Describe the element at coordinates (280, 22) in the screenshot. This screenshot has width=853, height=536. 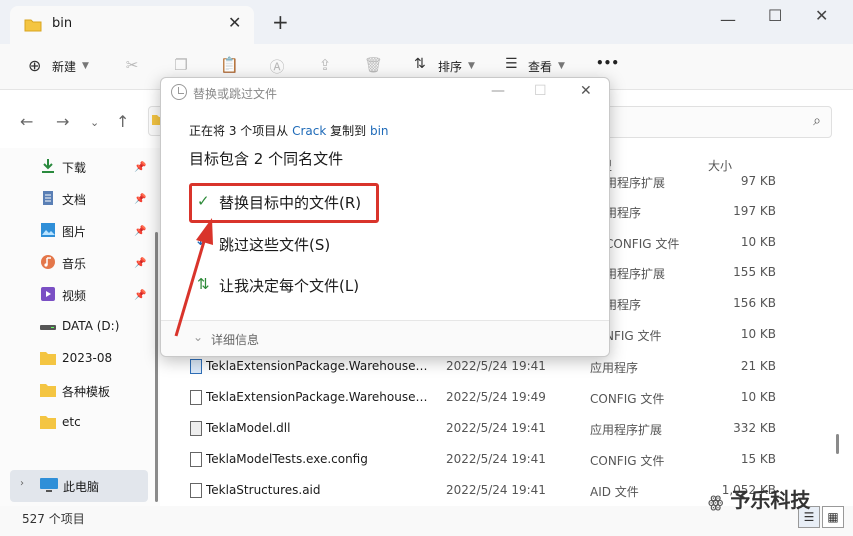
I see `new-tab-button: +` at that location.